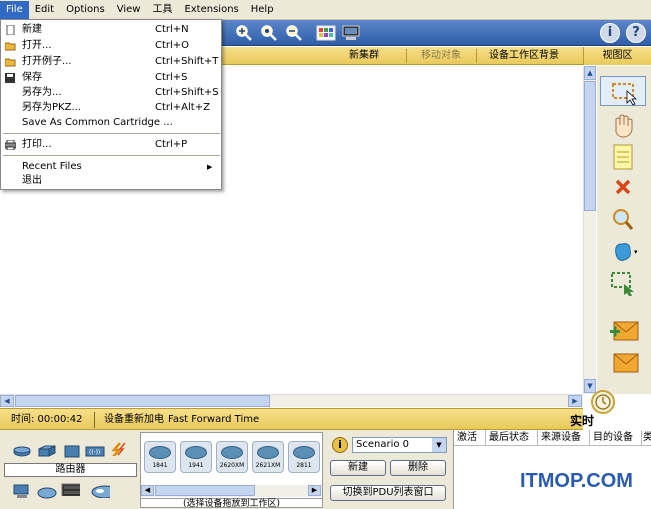 This screenshot has width=651, height=509. I want to click on router-category-icon, so click(22, 451).